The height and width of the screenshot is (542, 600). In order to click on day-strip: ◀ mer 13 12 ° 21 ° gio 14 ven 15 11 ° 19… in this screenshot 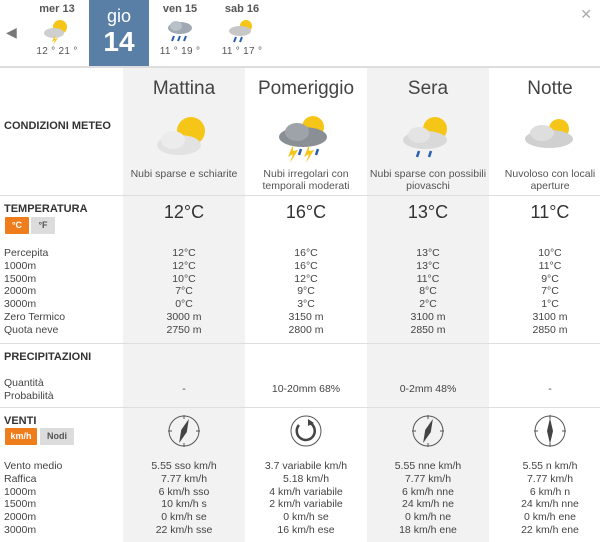, I will do `click(300, 33)`.